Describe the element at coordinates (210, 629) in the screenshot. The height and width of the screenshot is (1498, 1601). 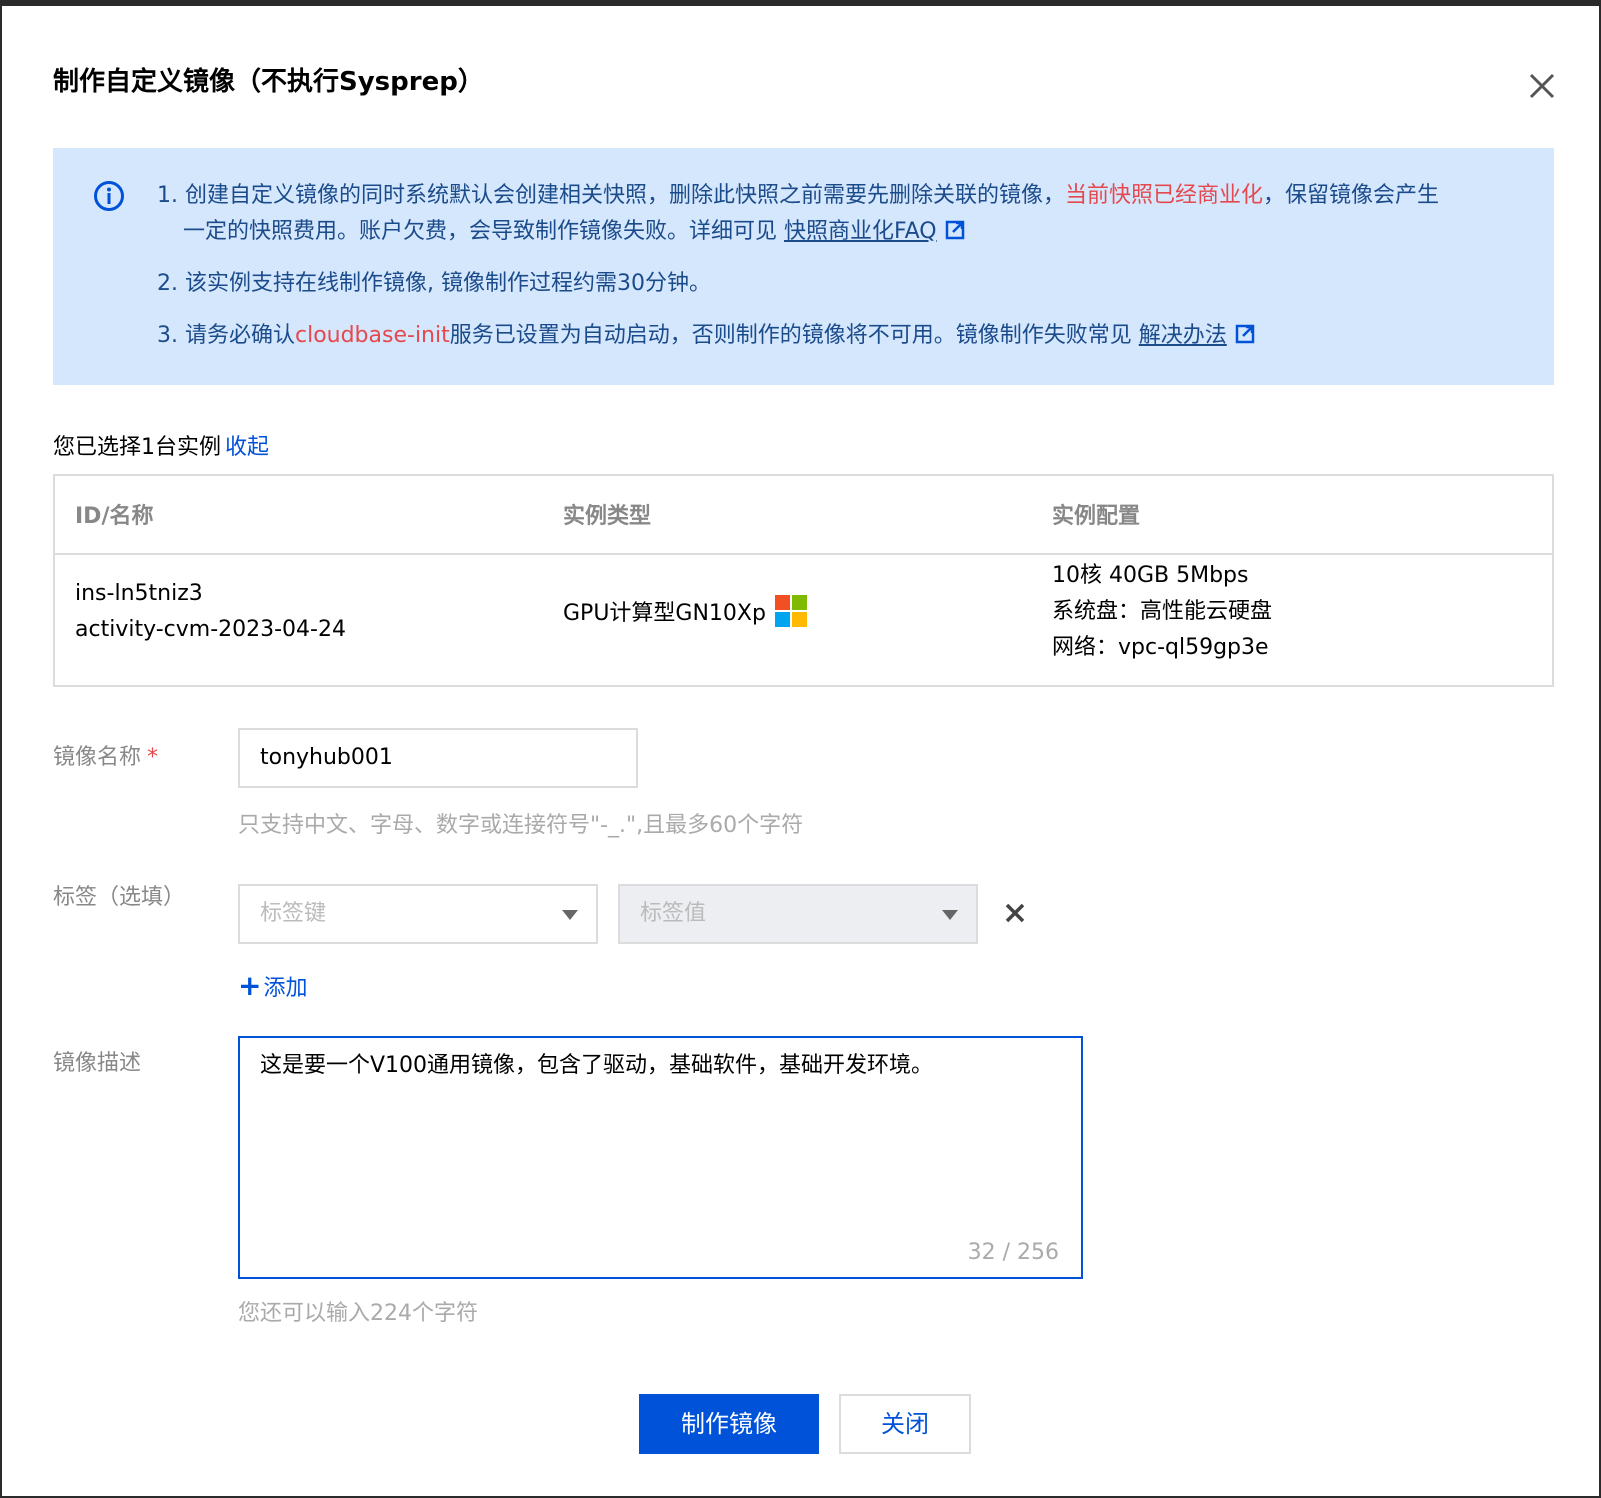
I see `instance-name: activity-cvm-2023-04-24` at that location.